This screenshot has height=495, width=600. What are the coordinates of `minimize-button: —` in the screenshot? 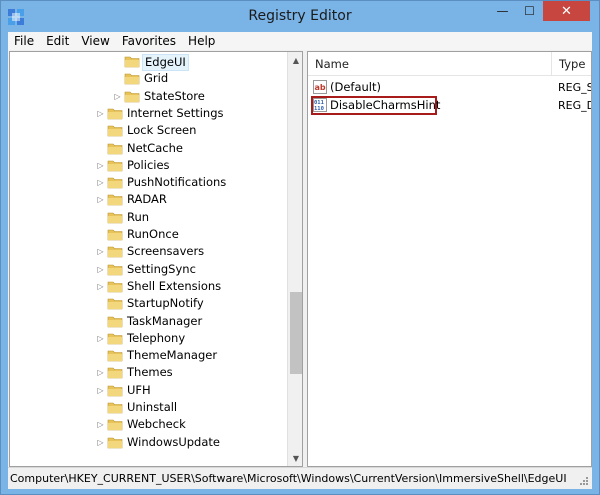 It's located at (502, 11).